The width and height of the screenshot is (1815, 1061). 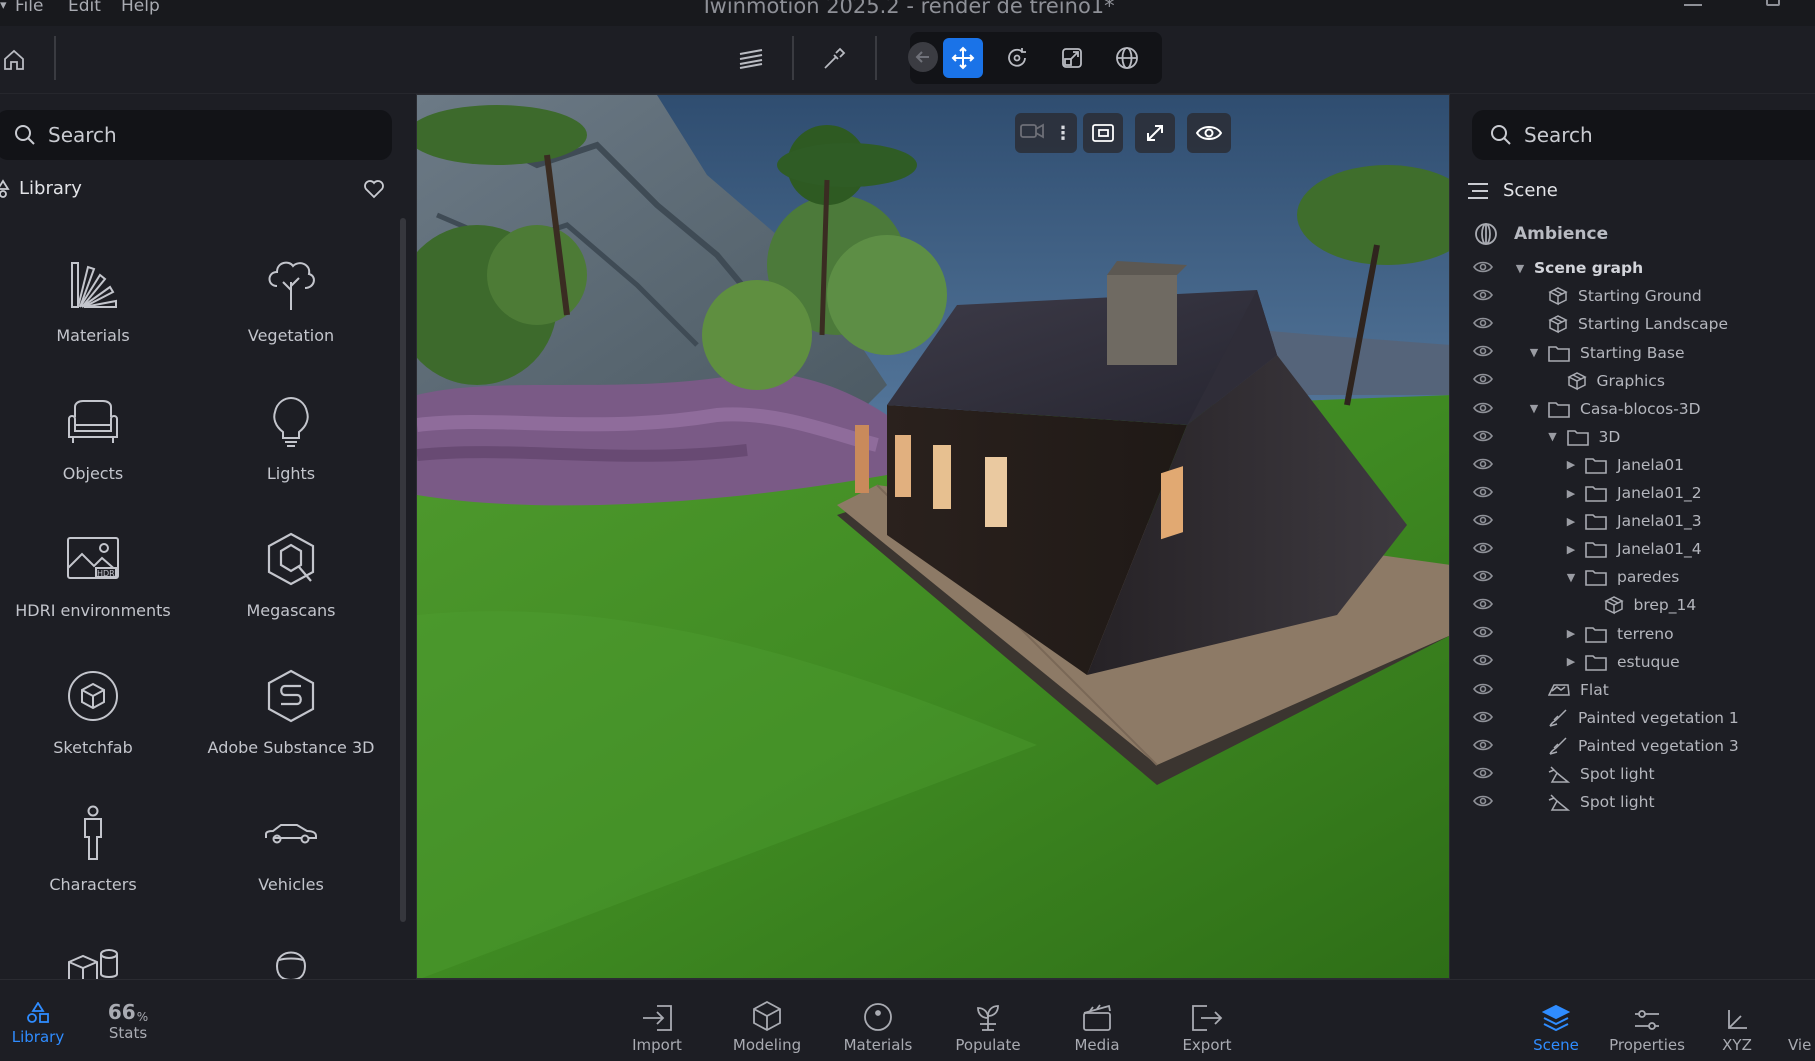 What do you see at coordinates (5, 188) in the screenshot?
I see `library-shapes-icon` at bounding box center [5, 188].